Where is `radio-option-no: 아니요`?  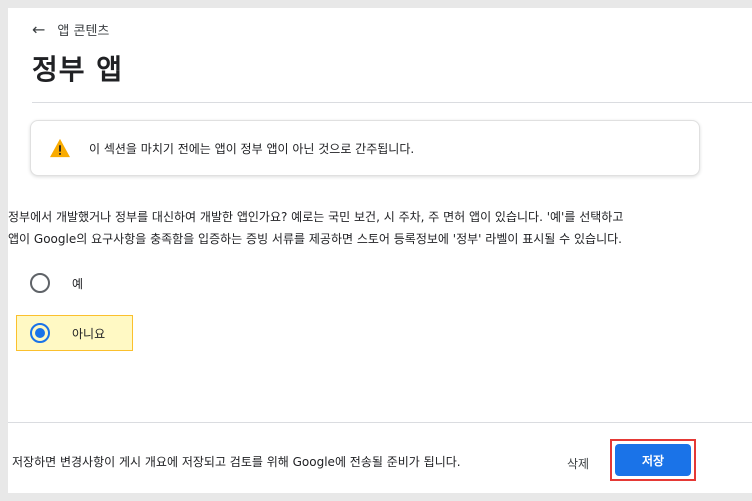 radio-option-no: 아니요 is located at coordinates (74, 333).